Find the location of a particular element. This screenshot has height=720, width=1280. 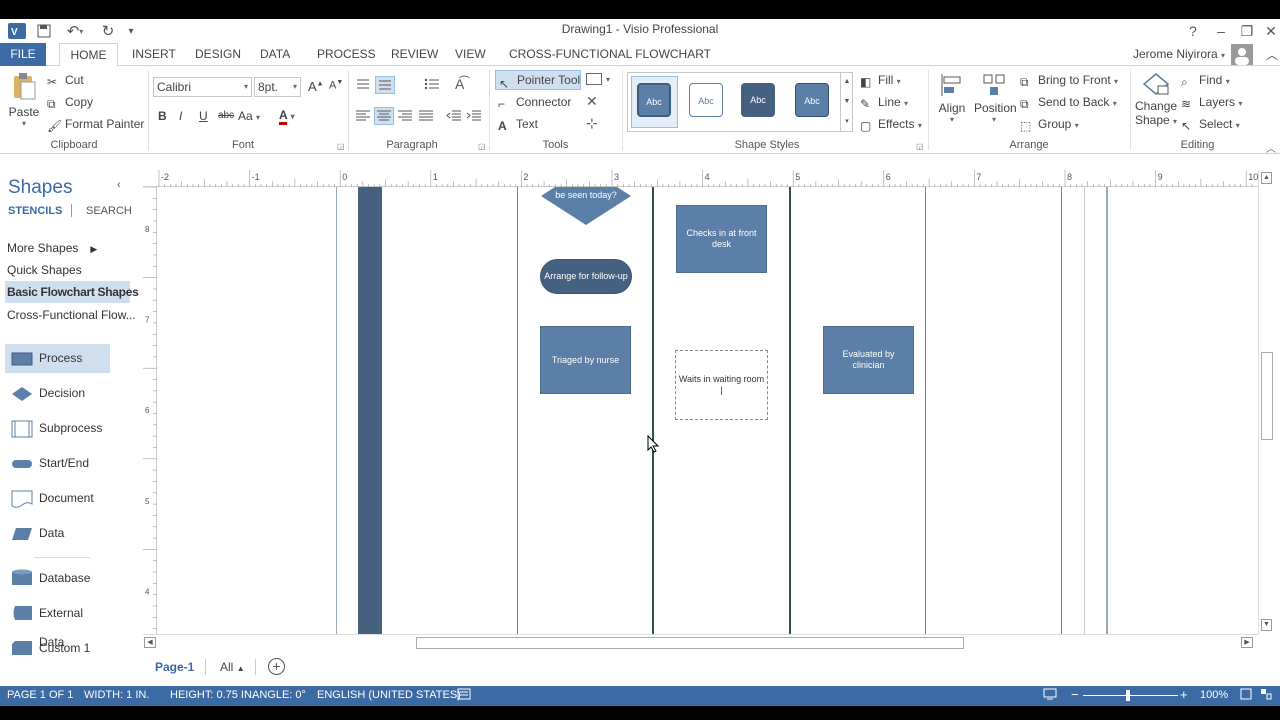

shape-start-end: Start/End is located at coordinates (57, 463).